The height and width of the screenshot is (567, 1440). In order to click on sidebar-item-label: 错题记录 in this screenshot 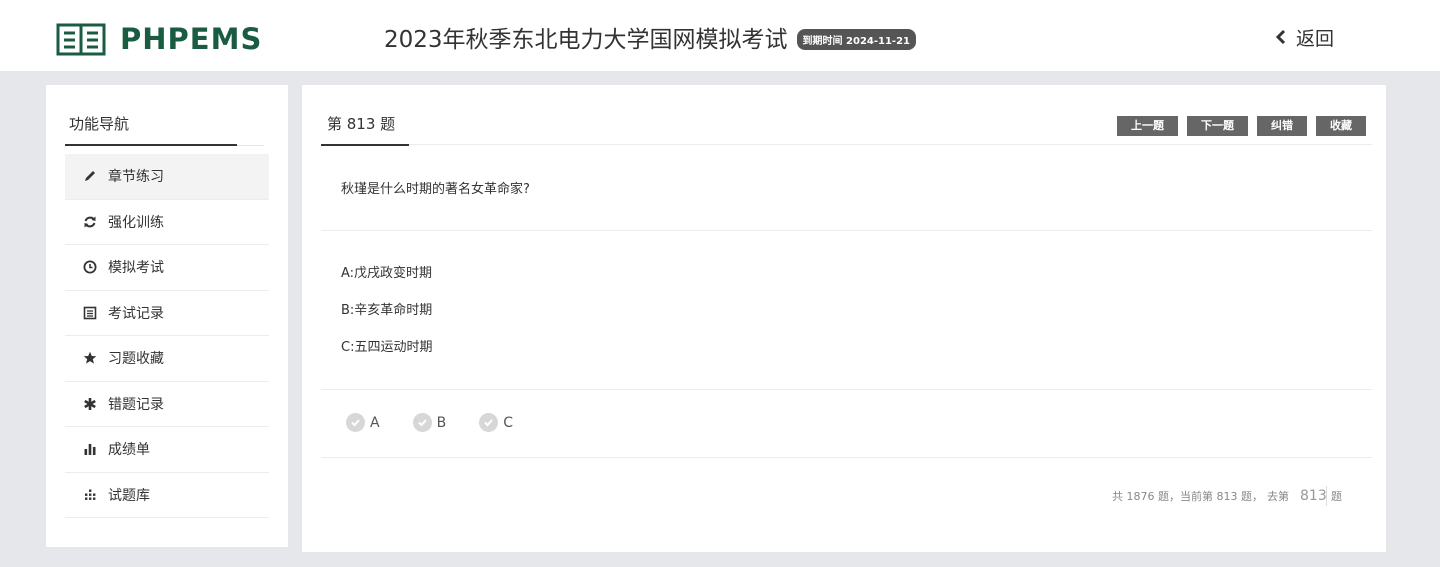, I will do `click(136, 404)`.